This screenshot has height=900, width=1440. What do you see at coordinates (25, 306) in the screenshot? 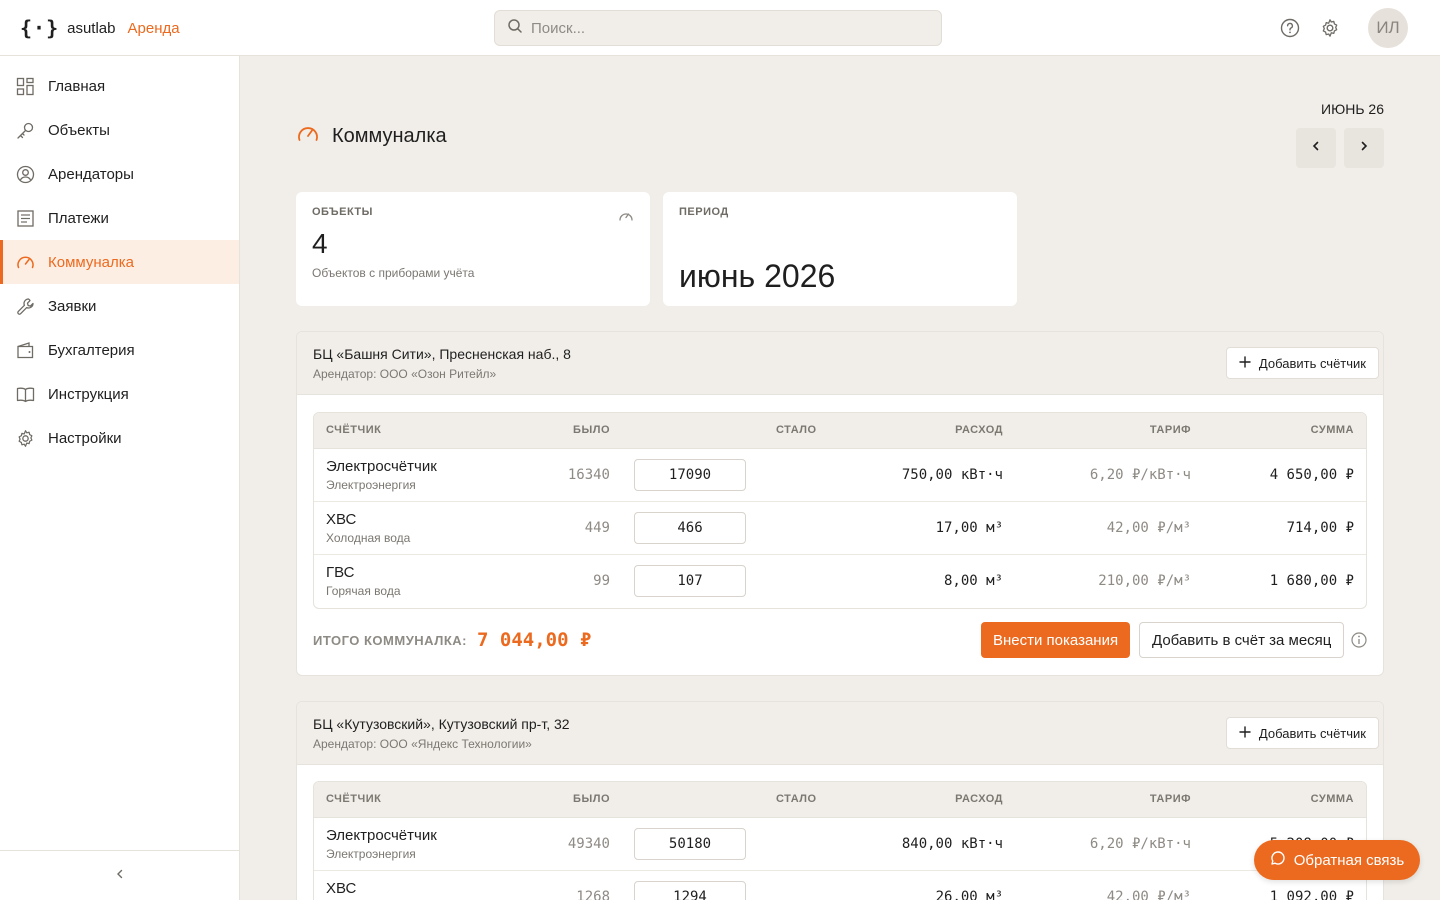
I see `wrench-icon` at bounding box center [25, 306].